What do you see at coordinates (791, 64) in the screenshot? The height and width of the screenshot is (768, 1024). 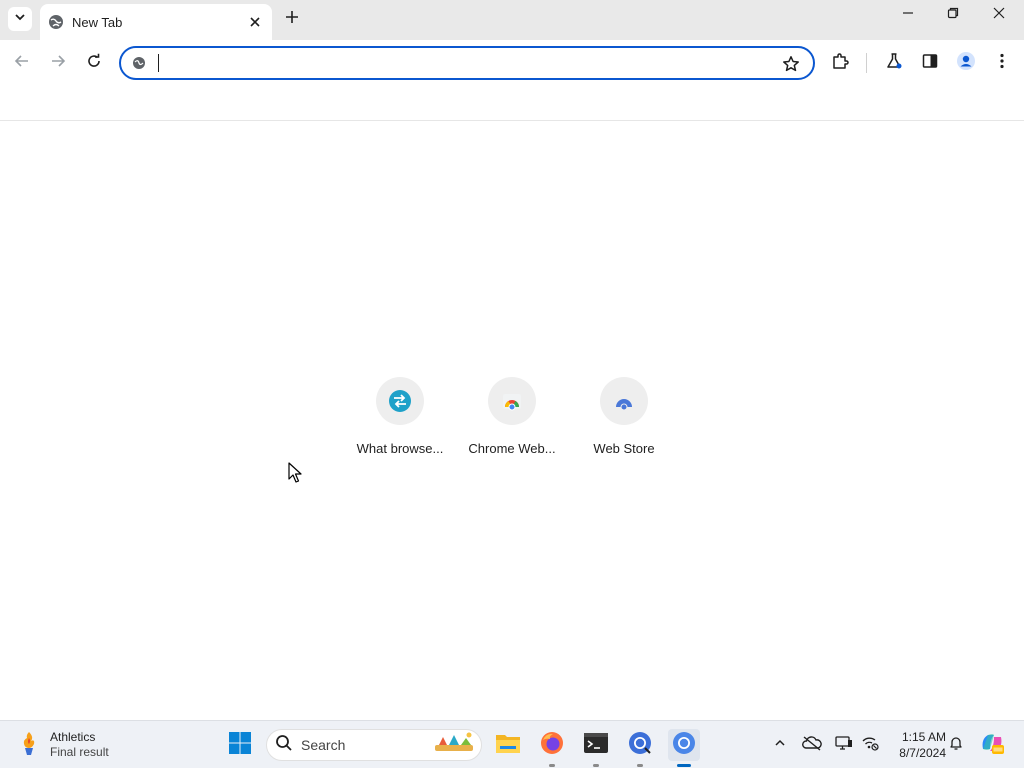 I see `star-icon` at bounding box center [791, 64].